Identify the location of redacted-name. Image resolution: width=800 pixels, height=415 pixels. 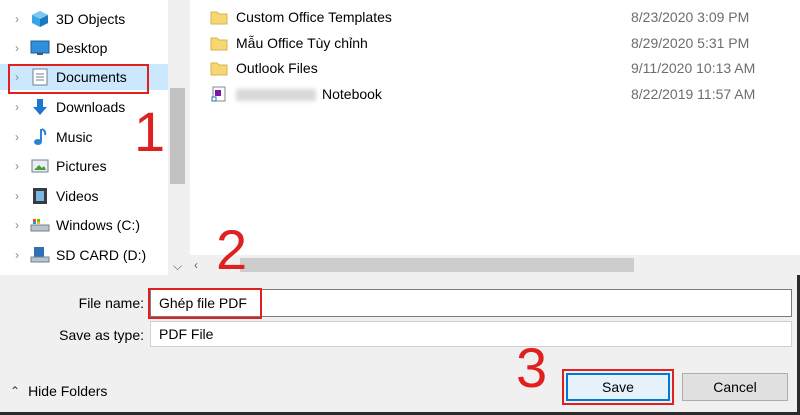
(276, 95).